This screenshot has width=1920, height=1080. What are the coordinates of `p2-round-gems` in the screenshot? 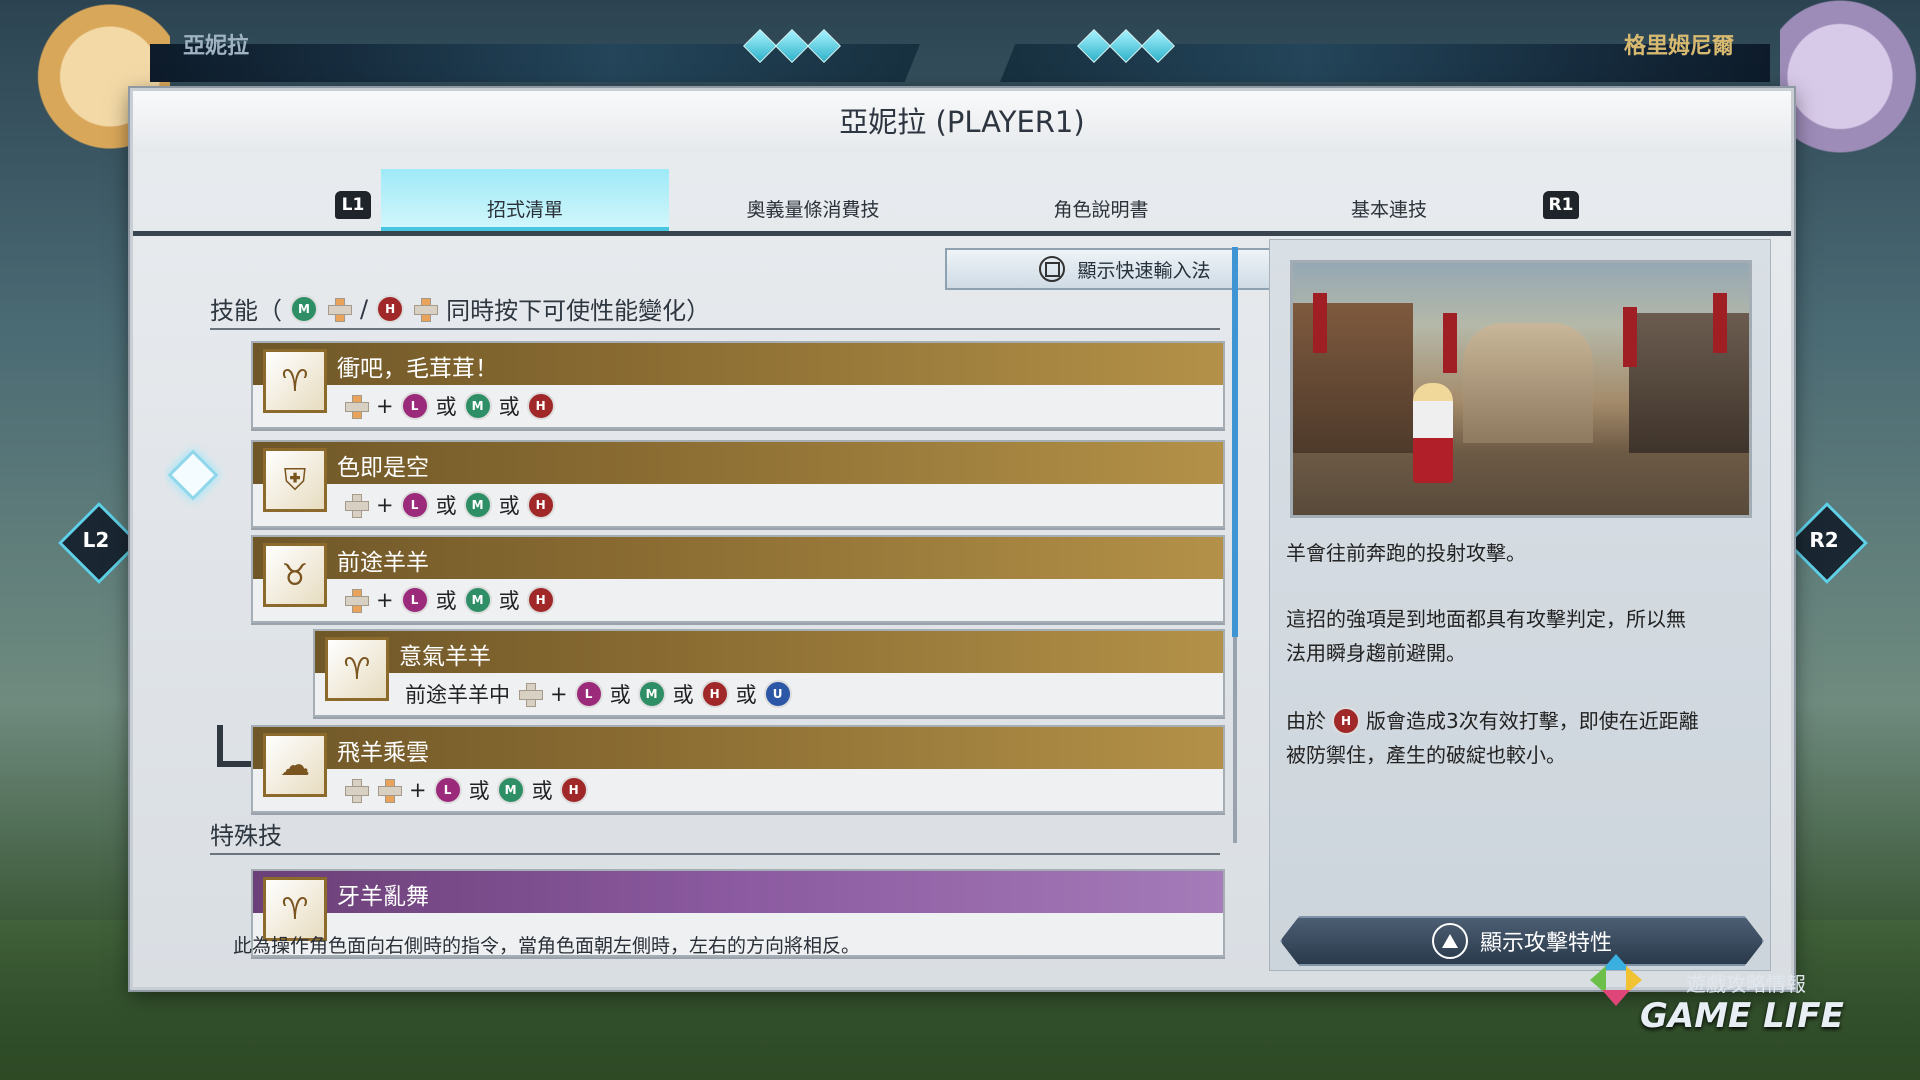 It's located at (1126, 46).